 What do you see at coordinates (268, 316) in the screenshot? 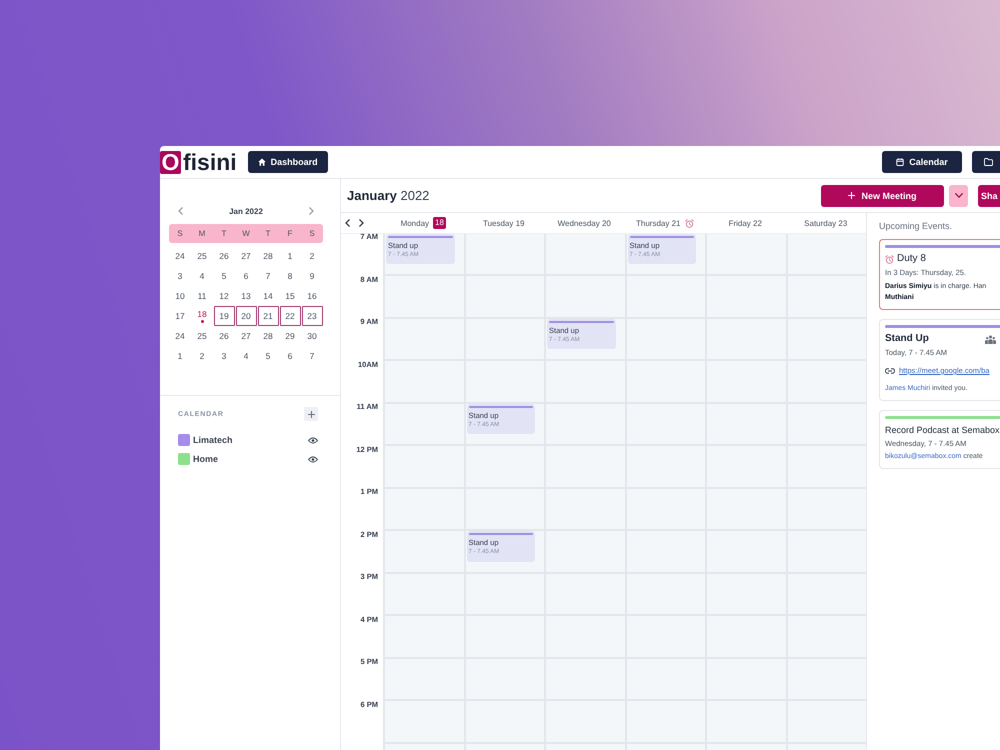
I see `date-cell: 21` at bounding box center [268, 316].